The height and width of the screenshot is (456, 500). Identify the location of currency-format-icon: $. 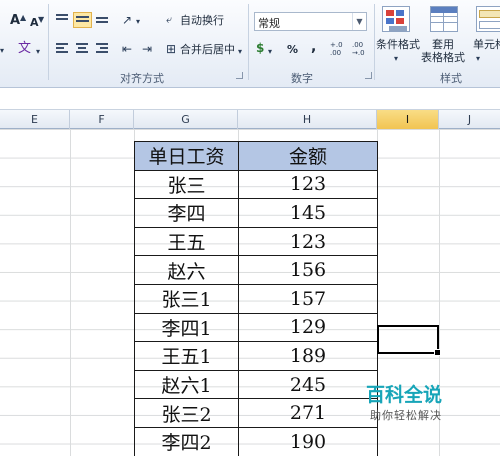
(260, 48).